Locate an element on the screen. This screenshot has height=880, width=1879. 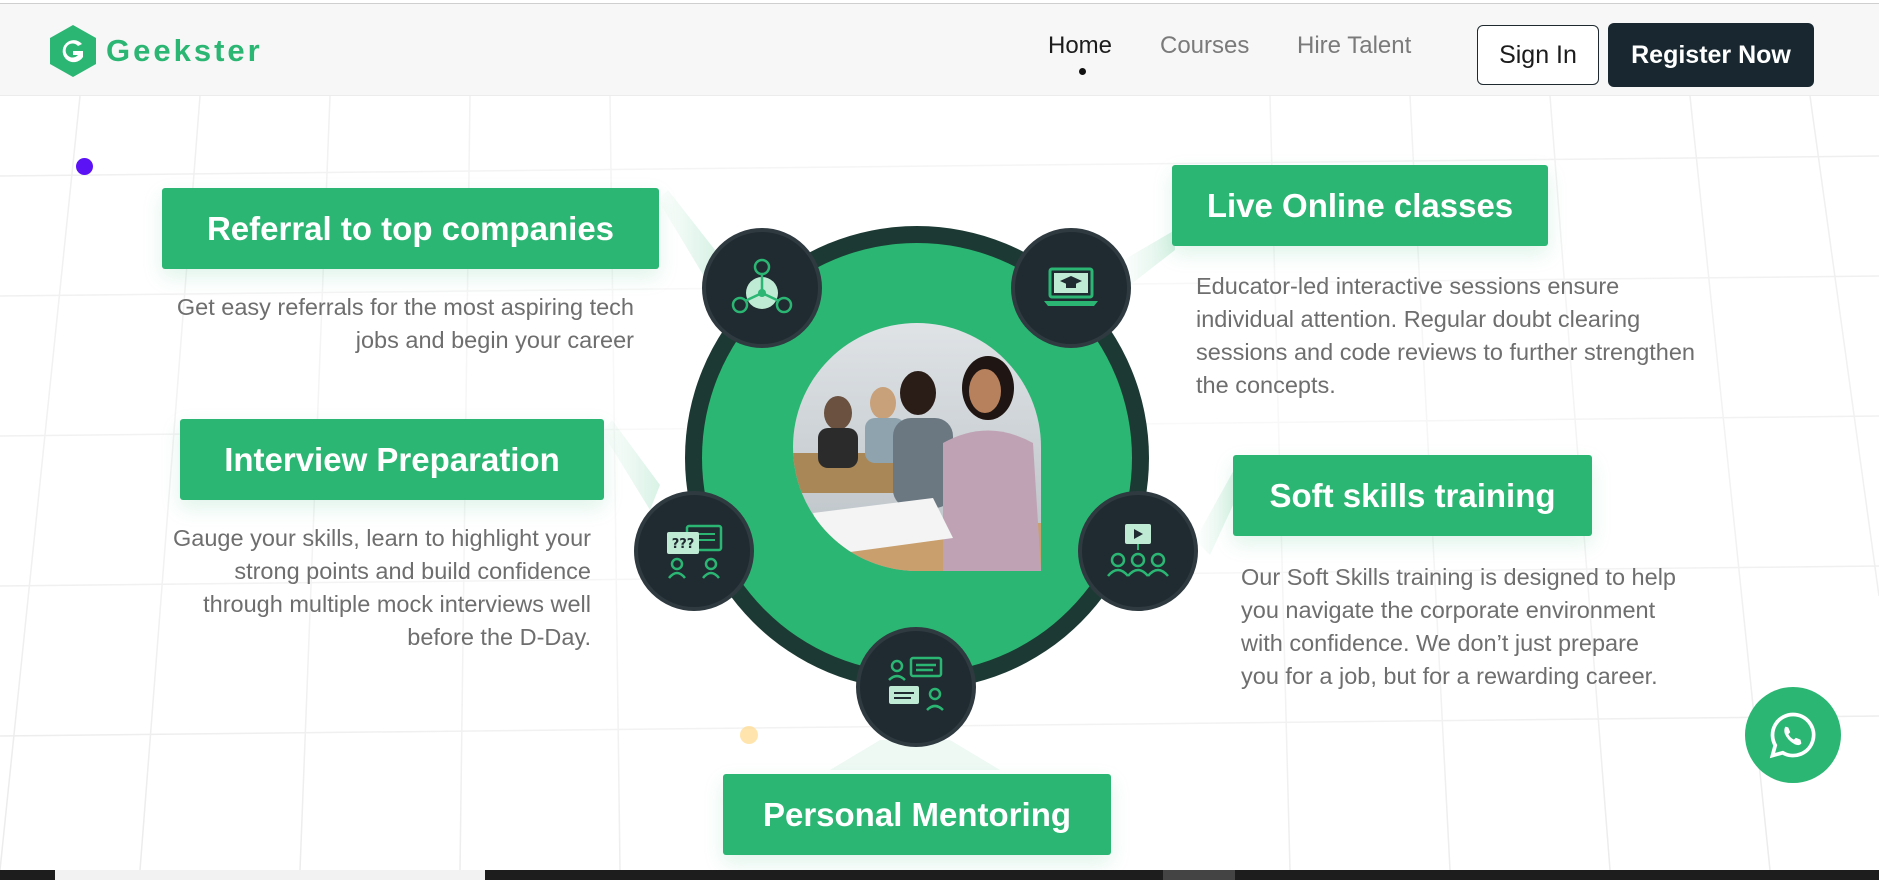
referral-icon-badge is located at coordinates (762, 288).